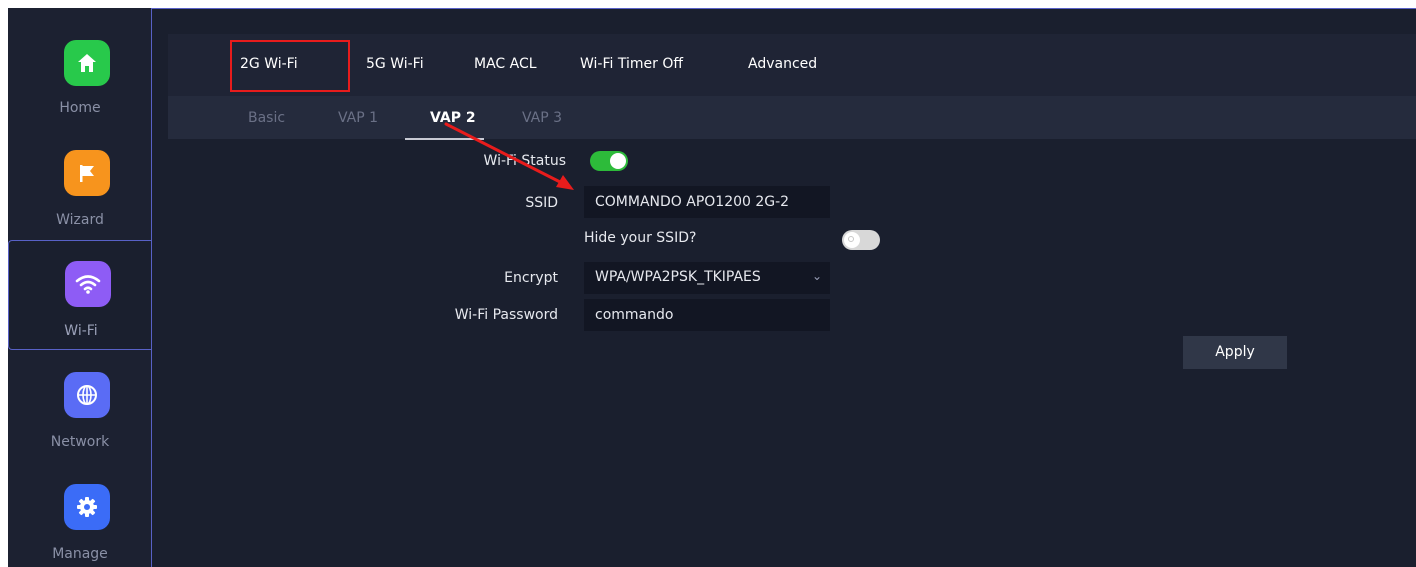  I want to click on tab-5g-wifi: 5G Wi-Fi, so click(395, 64).